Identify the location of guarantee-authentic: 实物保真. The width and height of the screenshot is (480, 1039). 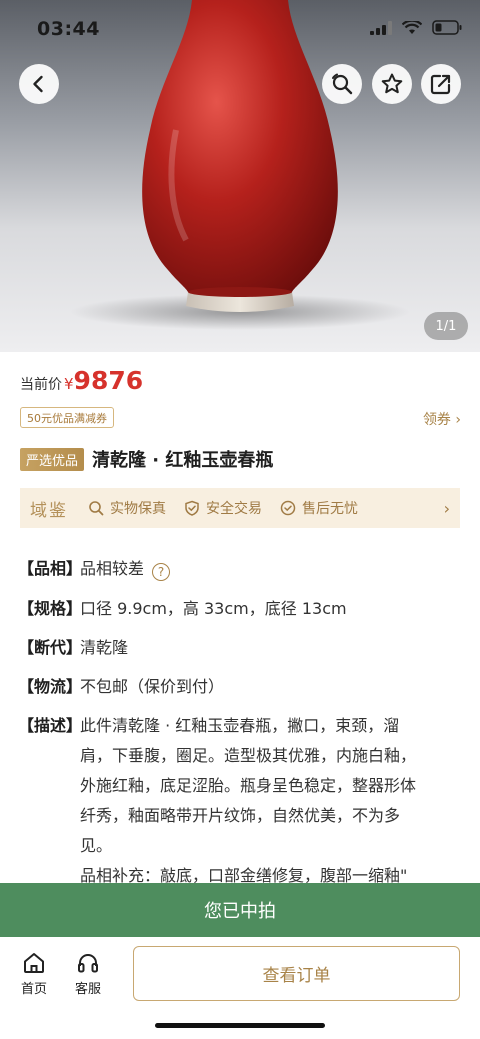
(127, 508).